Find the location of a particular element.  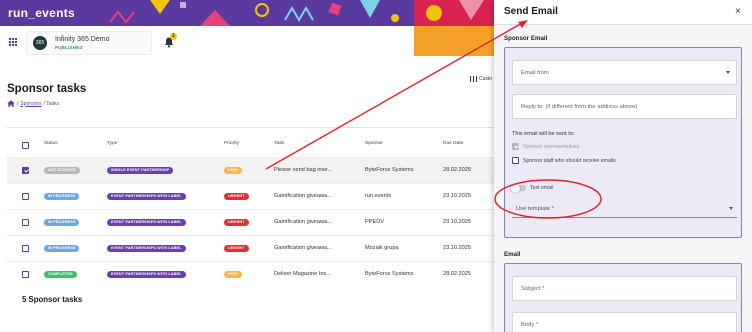

body-placeholder: Body * is located at coordinates (530, 325).